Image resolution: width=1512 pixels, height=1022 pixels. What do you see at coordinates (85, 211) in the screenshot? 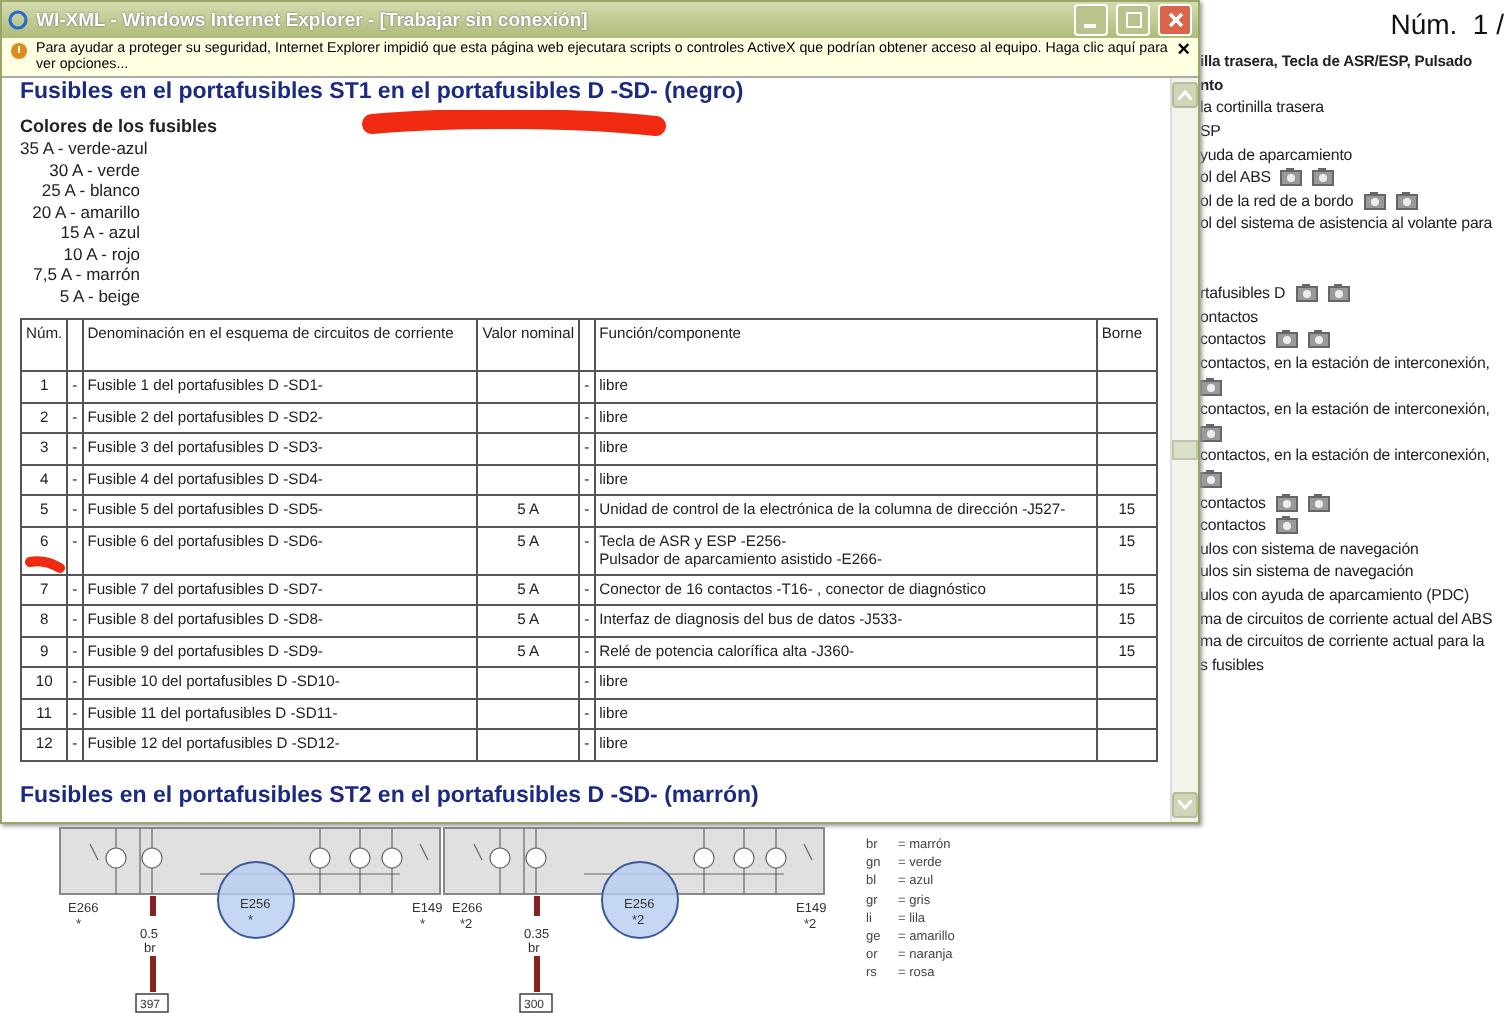
I see `fuse-color: 20 A - amarillo` at bounding box center [85, 211].